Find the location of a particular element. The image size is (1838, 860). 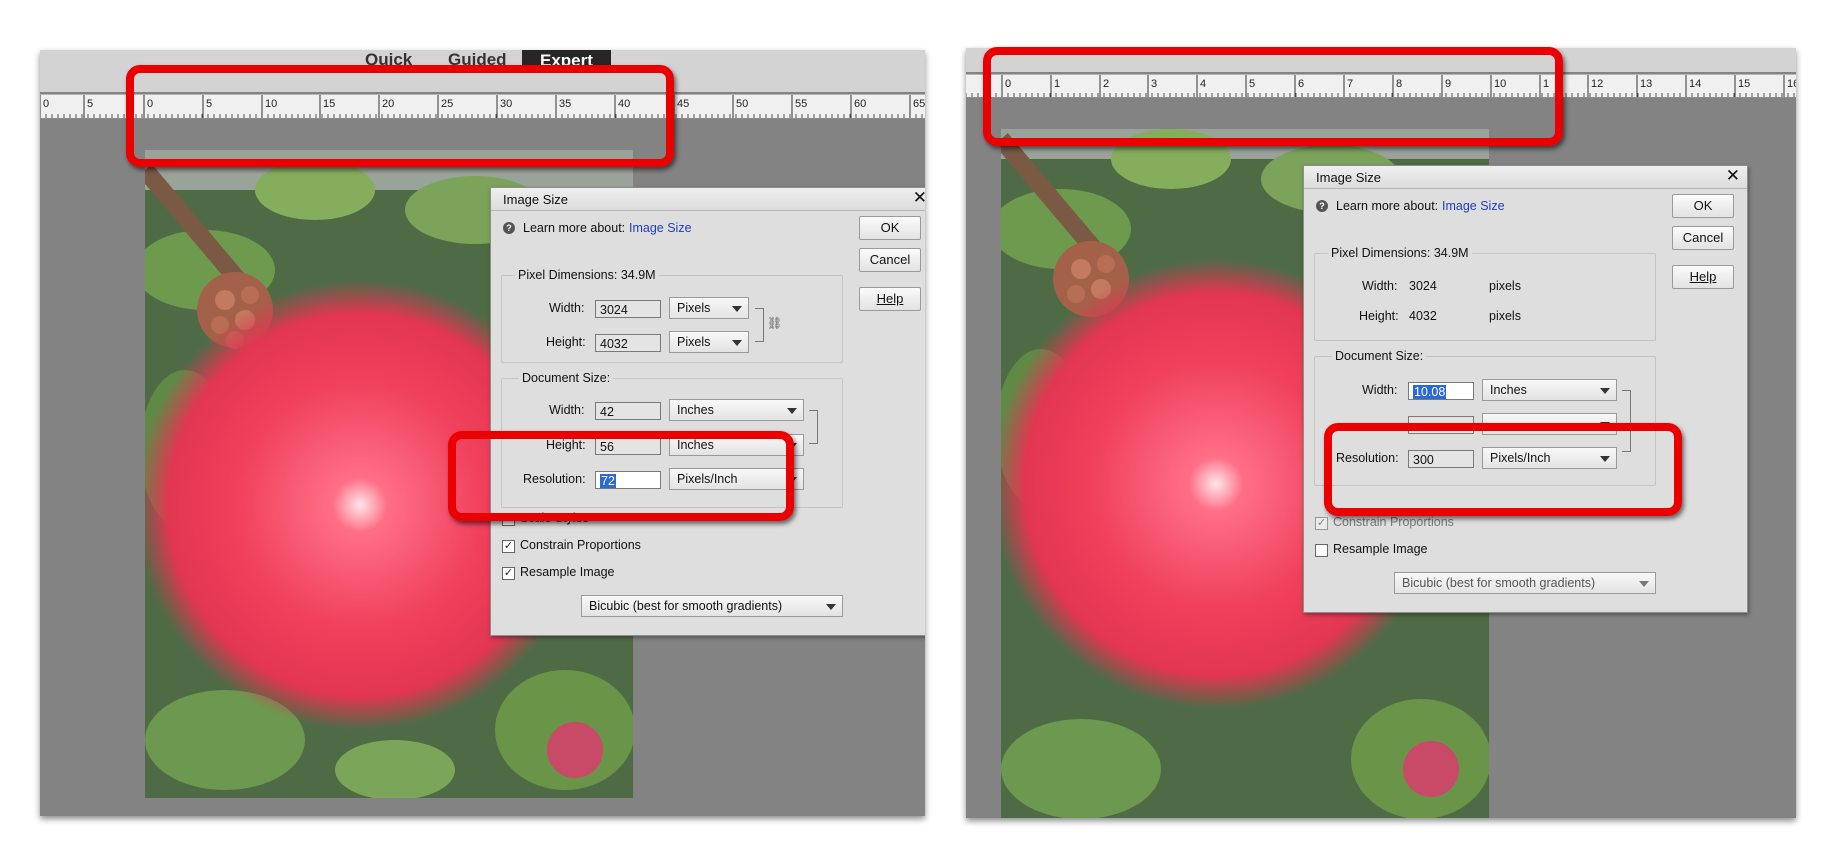

resolution-label: Resolution: is located at coordinates (1367, 458).